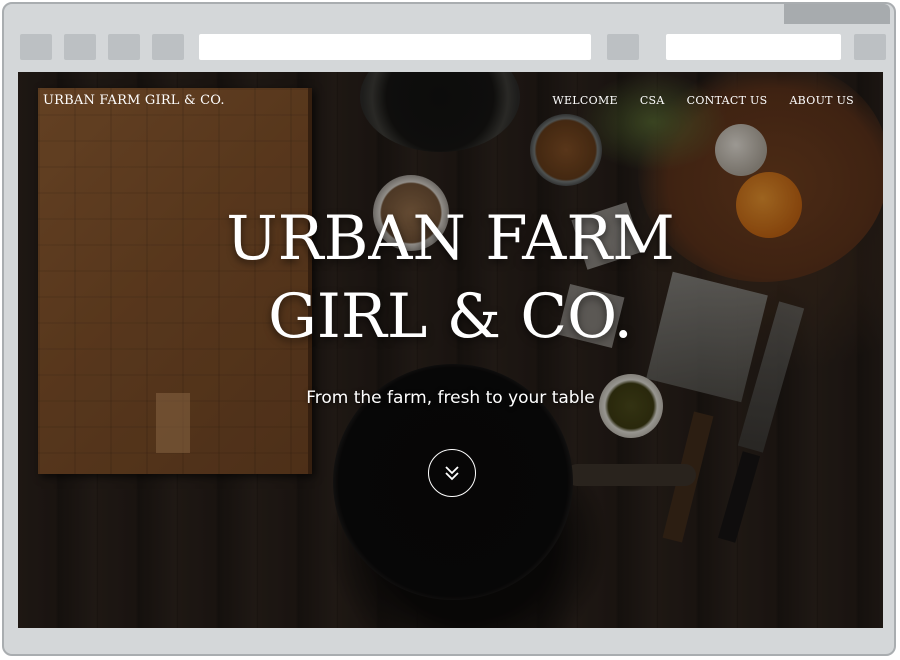 This screenshot has width=900, height=660. Describe the element at coordinates (450, 398) in the screenshot. I see `hero-tagline: From the farm, fresh to your table` at that location.